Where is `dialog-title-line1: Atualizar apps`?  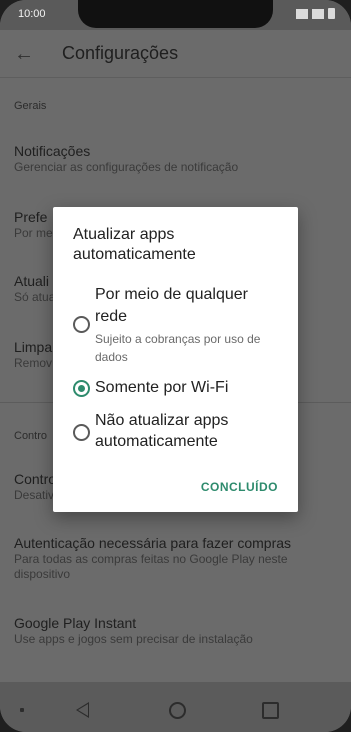 dialog-title-line1: Atualizar apps is located at coordinates (124, 234).